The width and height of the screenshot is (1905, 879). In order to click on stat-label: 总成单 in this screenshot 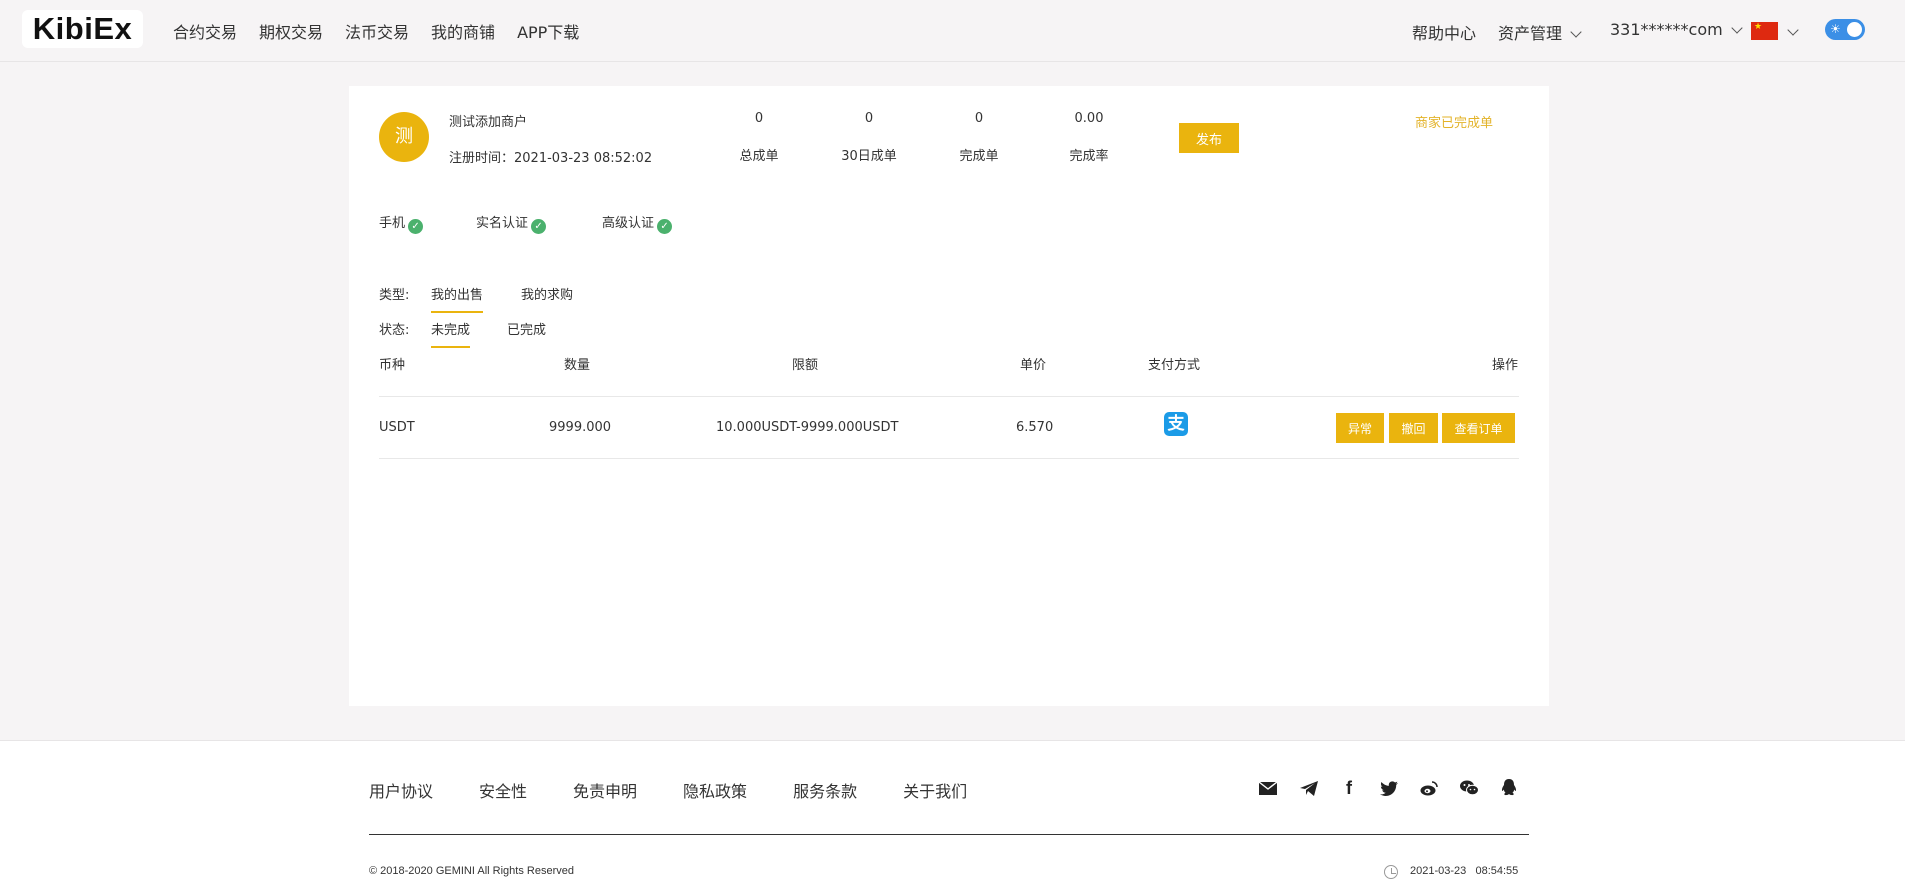, I will do `click(759, 156)`.